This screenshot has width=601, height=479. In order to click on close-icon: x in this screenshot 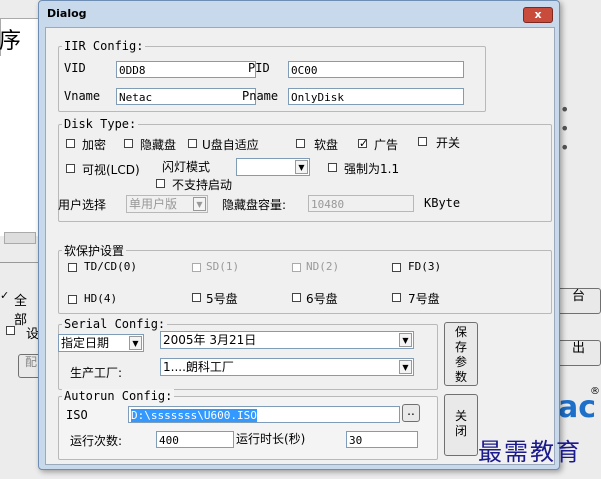, I will do `click(538, 14)`.